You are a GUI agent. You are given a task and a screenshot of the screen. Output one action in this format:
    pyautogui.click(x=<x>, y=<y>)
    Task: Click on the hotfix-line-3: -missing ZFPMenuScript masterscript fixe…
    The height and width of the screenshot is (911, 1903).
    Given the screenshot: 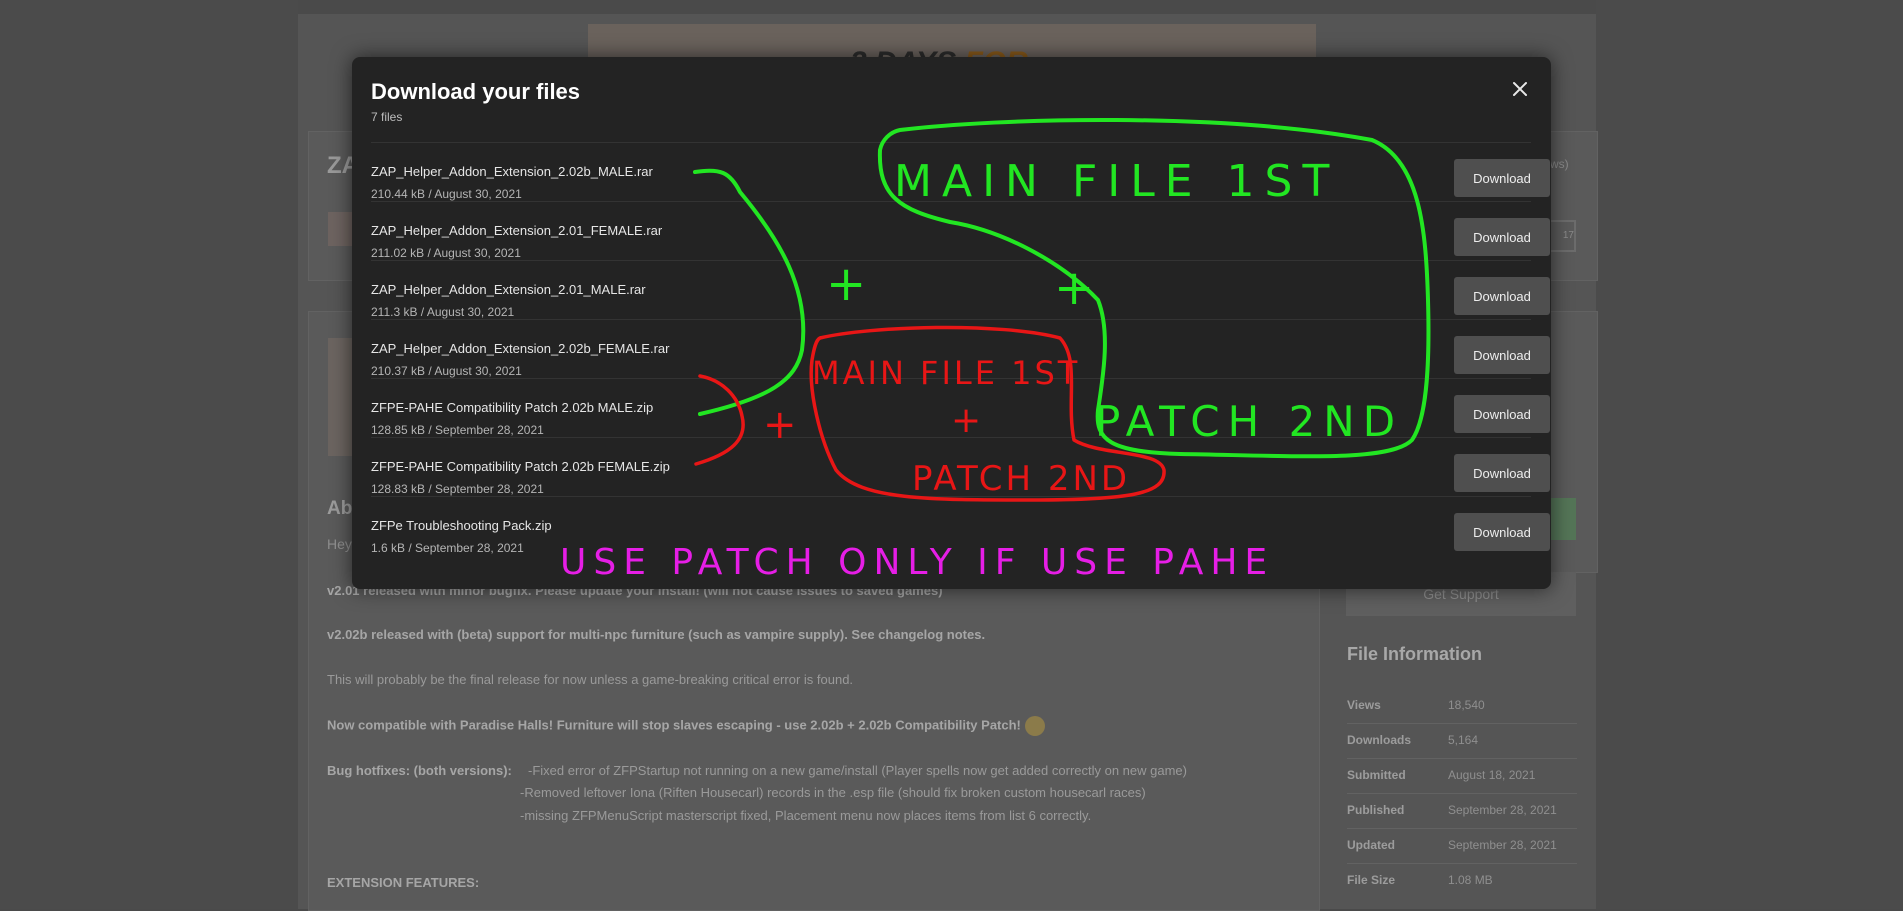 What is the action you would take?
    pyautogui.click(x=806, y=815)
    